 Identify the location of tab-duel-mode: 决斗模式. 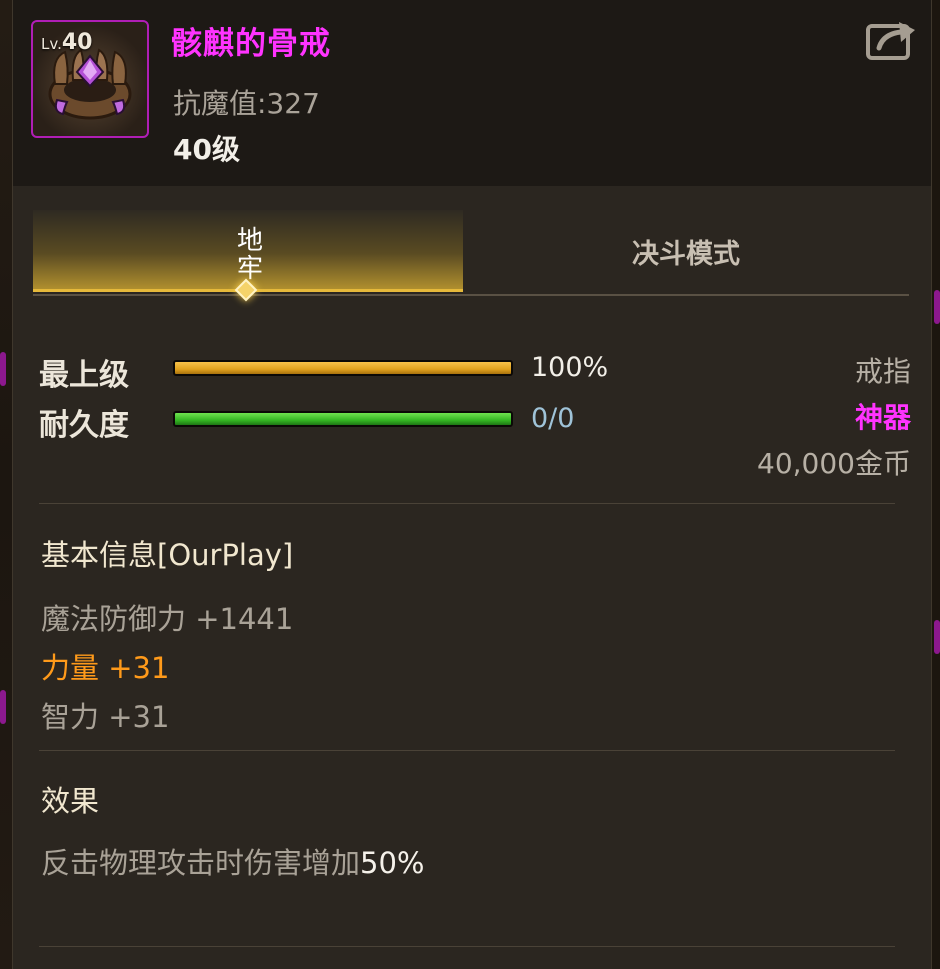
(686, 251).